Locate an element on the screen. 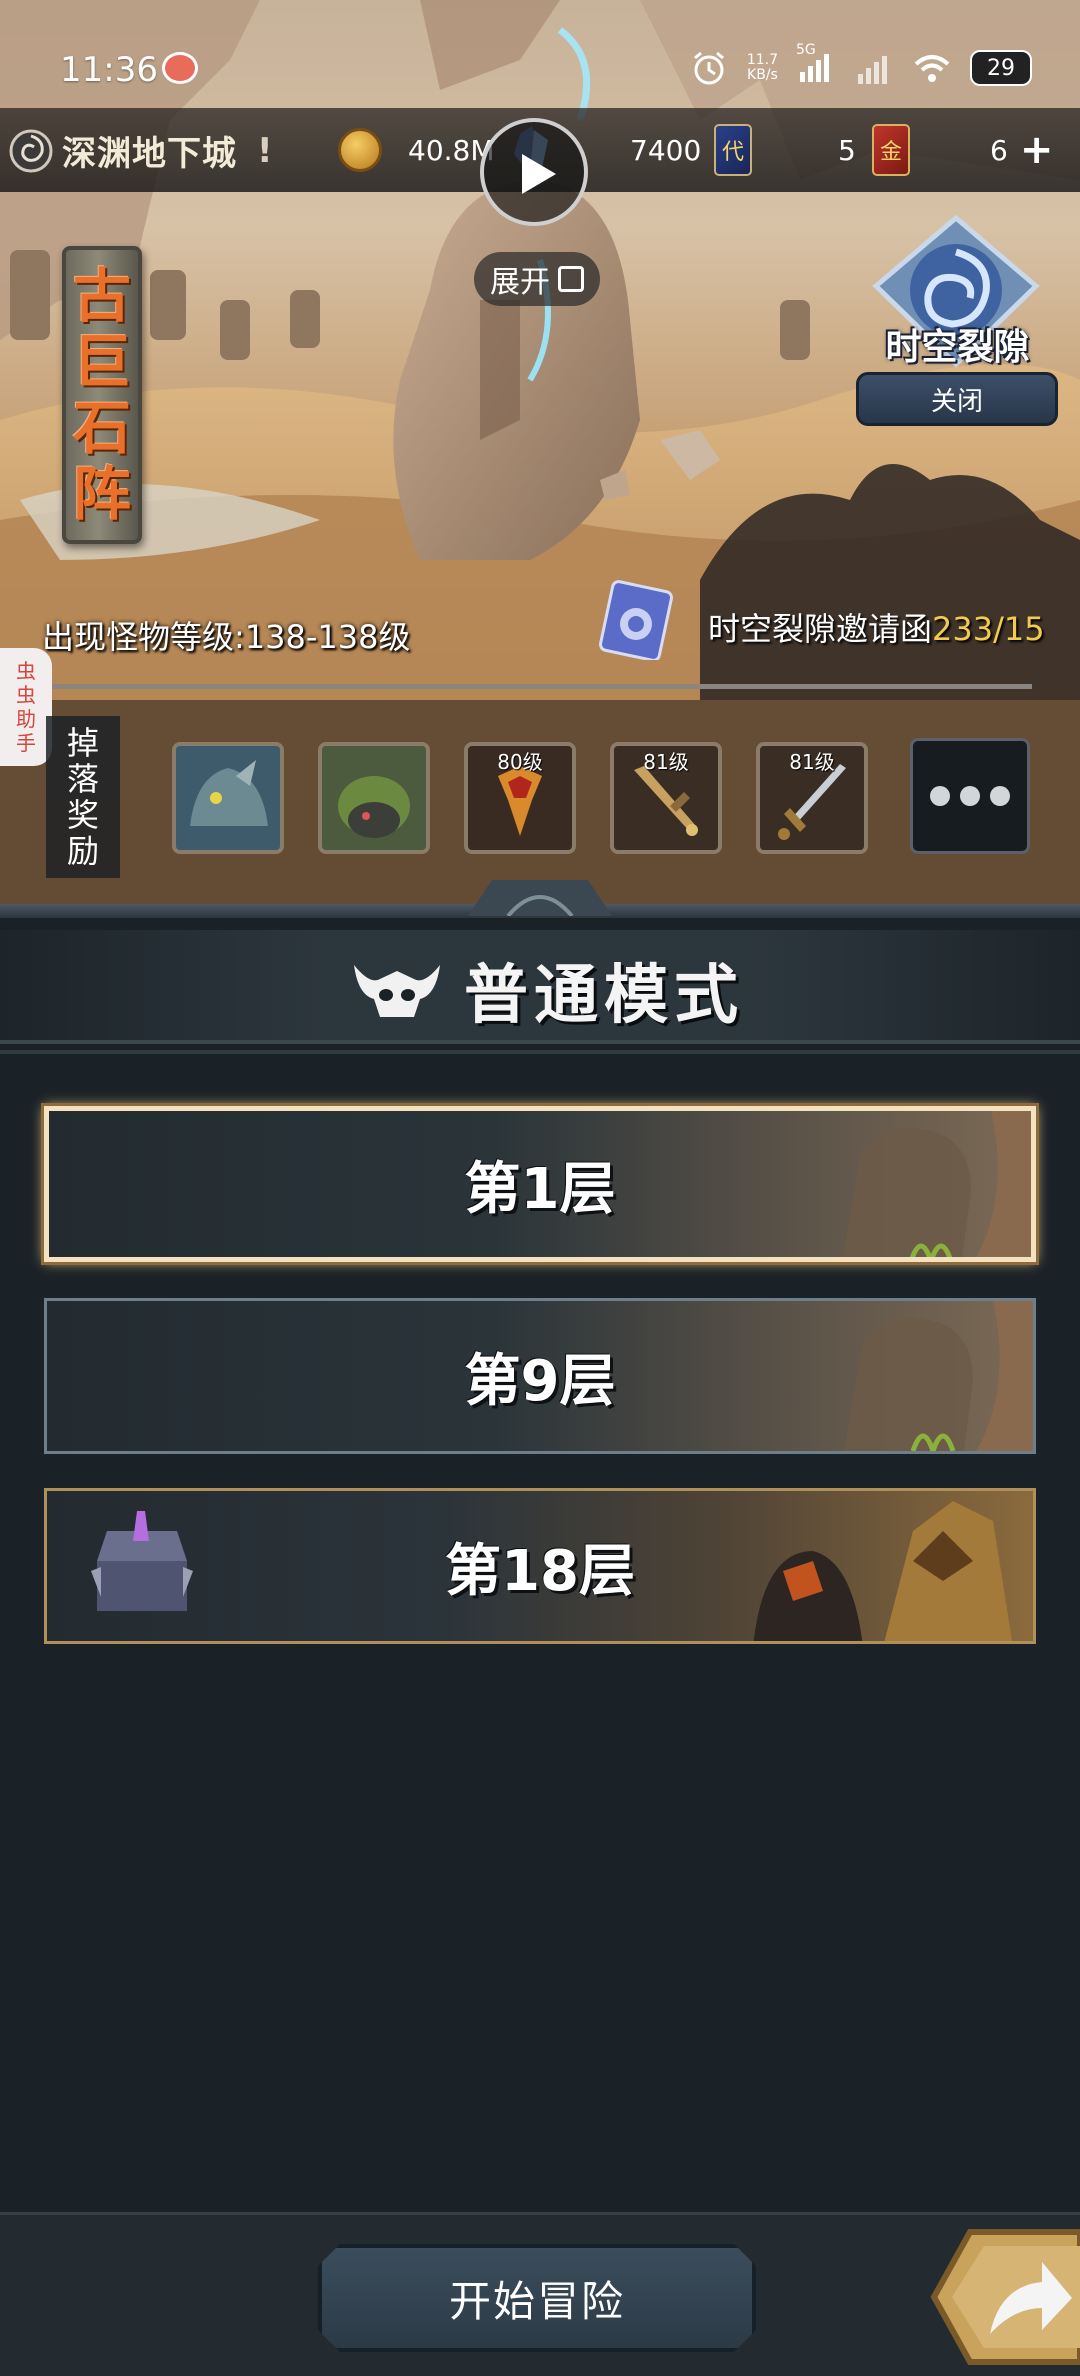  invitation-count: 233/15 is located at coordinates (988, 629).